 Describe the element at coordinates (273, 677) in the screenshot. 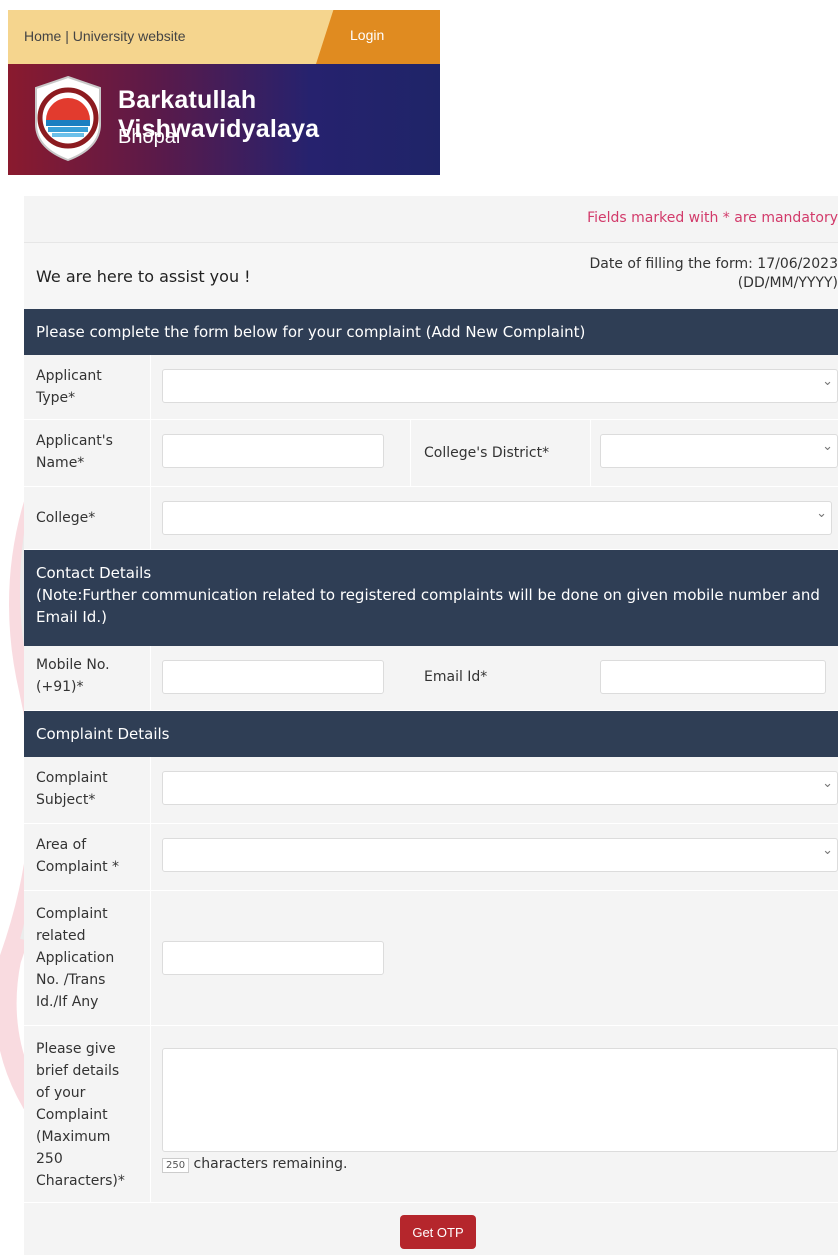

I see `mobile-input` at that location.